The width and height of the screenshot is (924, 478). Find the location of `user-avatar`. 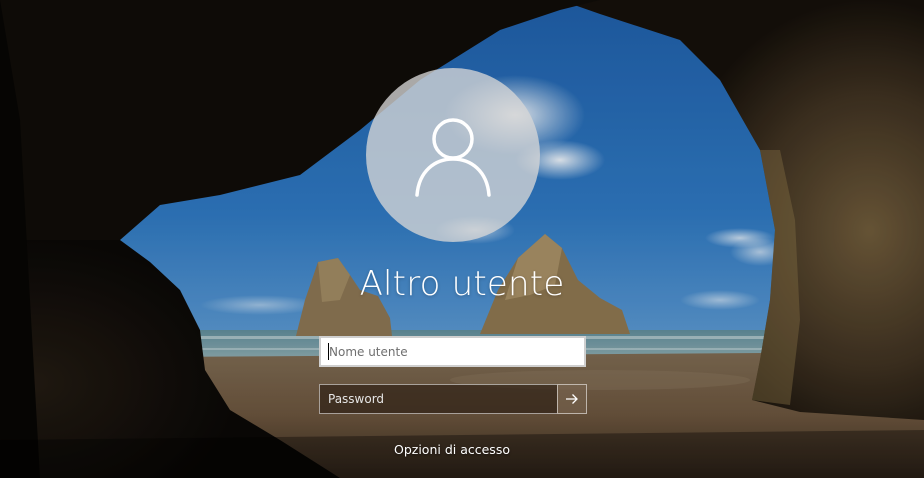

user-avatar is located at coordinates (453, 155).